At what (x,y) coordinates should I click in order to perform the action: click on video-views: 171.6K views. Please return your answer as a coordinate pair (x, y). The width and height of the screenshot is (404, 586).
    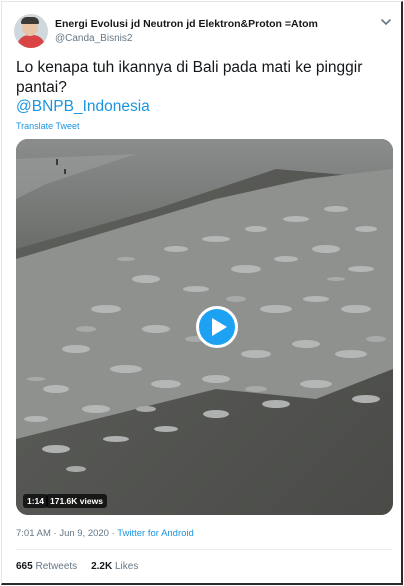
    Looking at the image, I should click on (76, 501).